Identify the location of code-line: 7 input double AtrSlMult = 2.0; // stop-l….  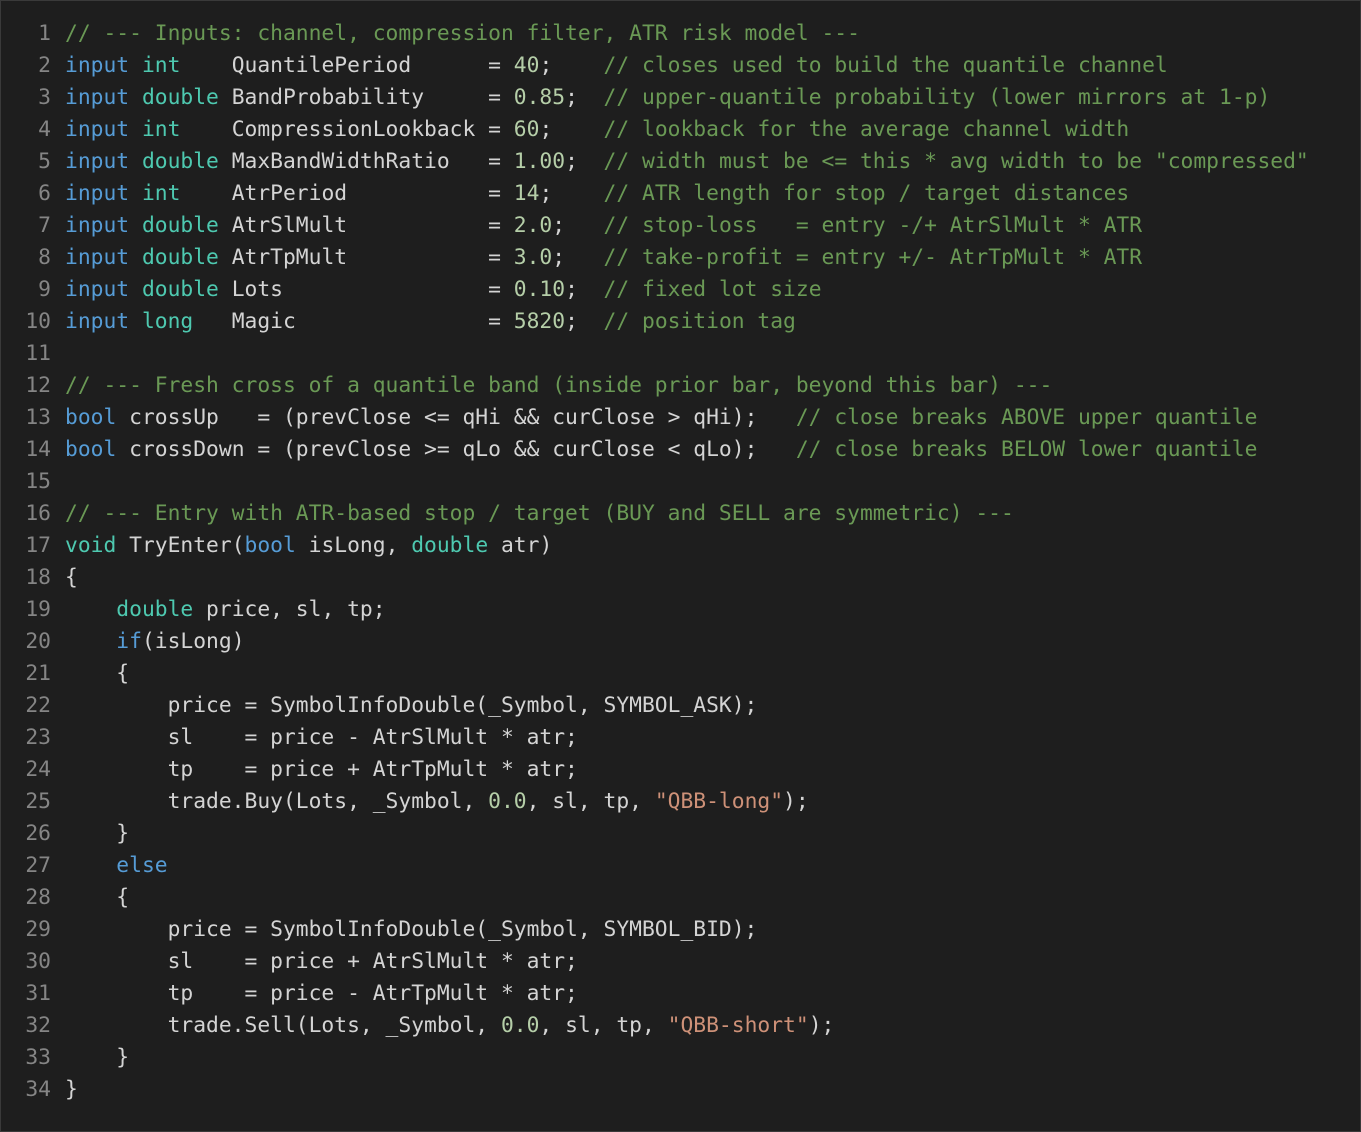
(655, 226).